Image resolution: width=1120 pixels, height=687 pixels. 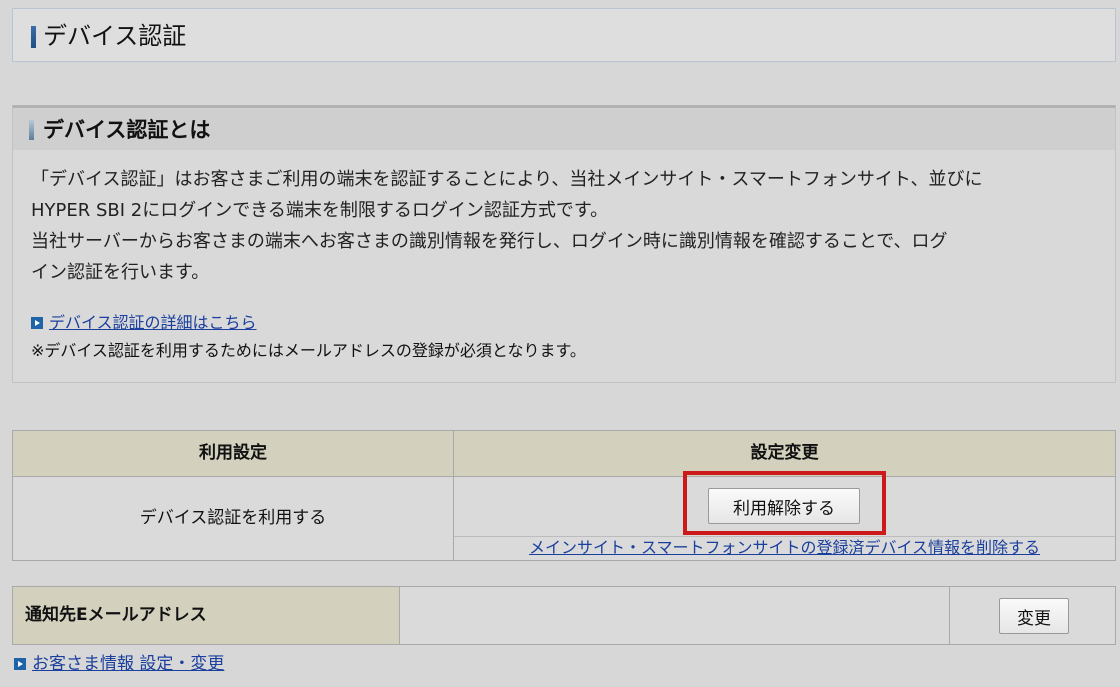 I want to click on email-label-cell: 通知先Eメールアドレス, so click(x=206, y=615).